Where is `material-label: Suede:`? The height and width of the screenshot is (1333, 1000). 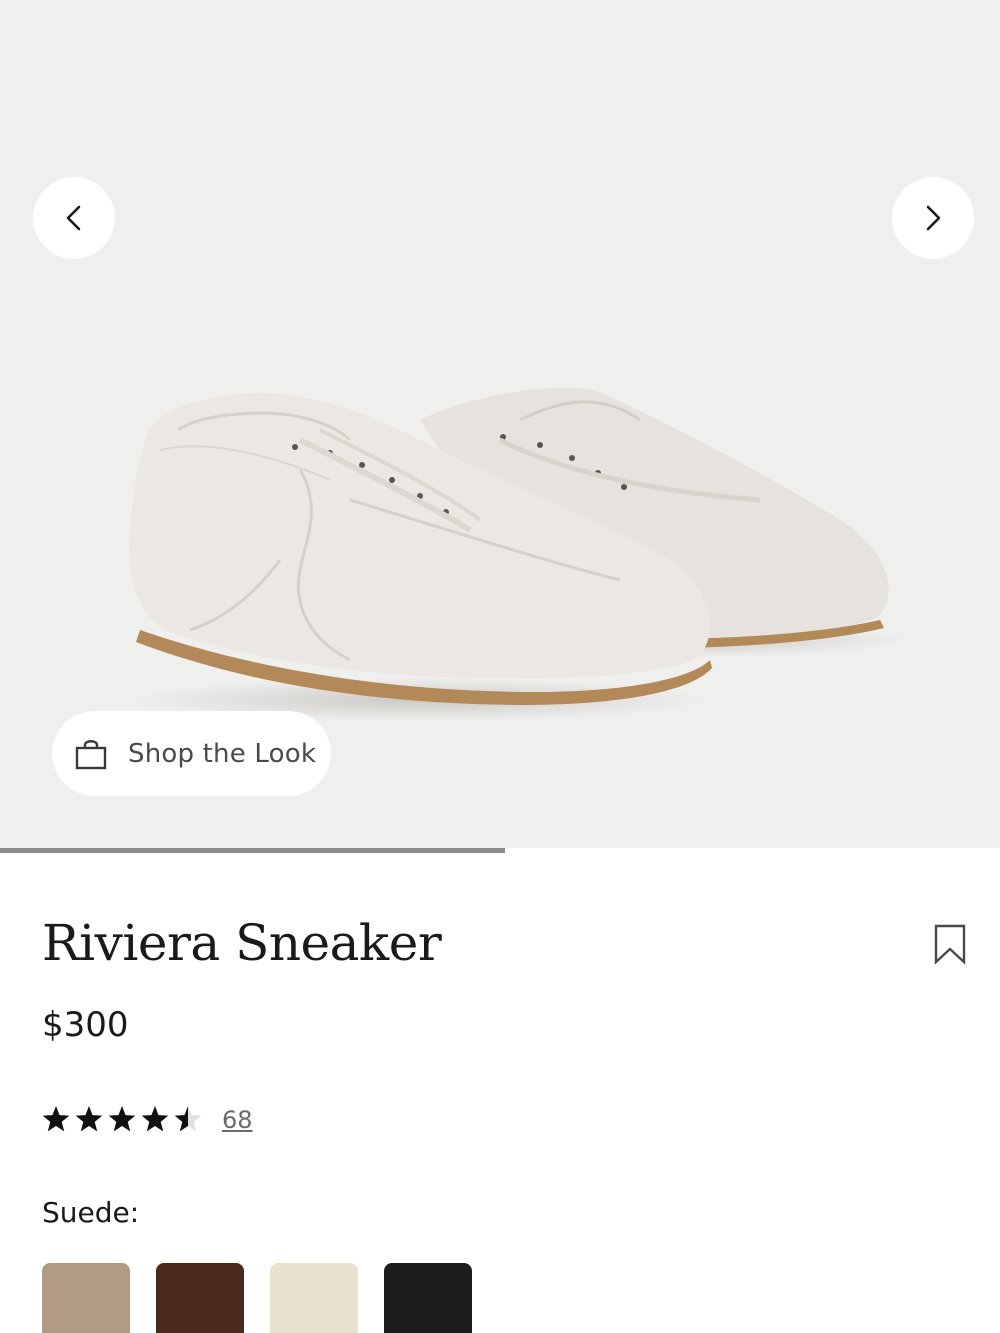
material-label: Suede: is located at coordinates (91, 1212).